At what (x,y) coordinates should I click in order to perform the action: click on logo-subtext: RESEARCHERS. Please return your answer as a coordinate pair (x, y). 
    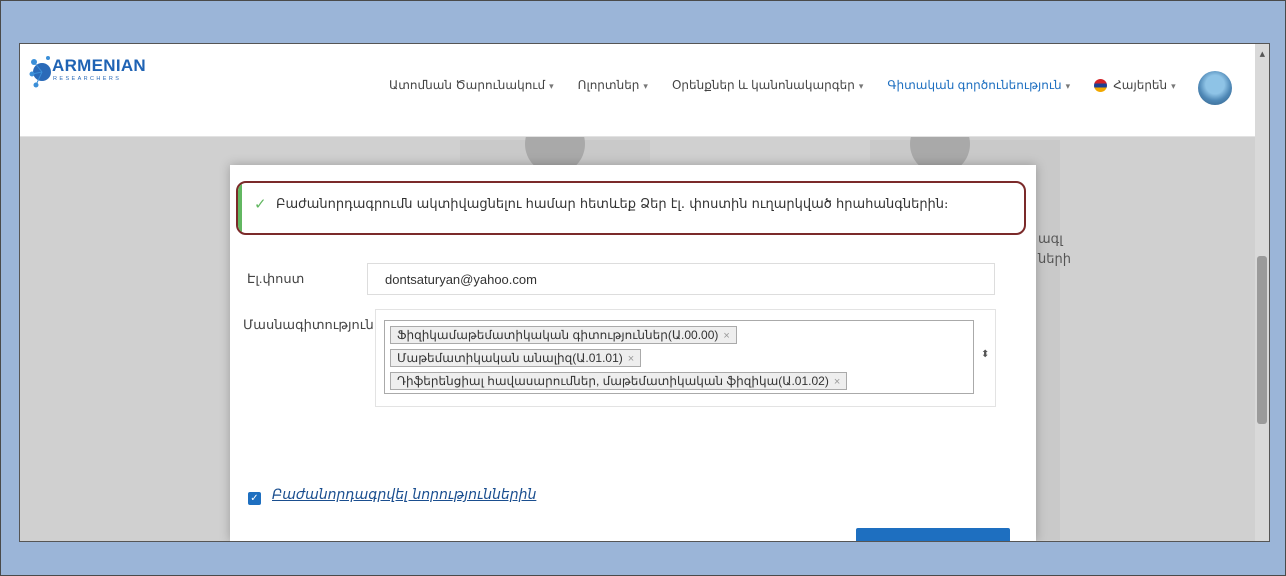
    Looking at the image, I should click on (87, 79).